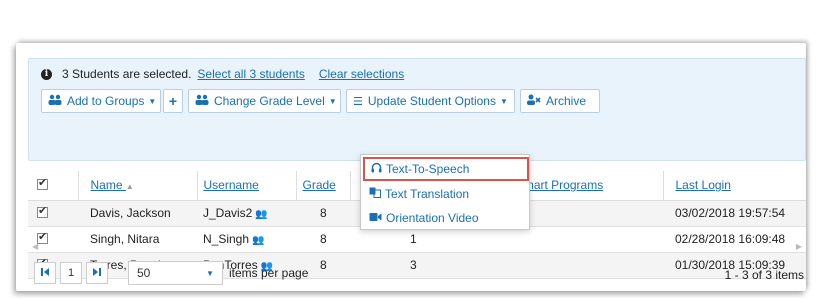  What do you see at coordinates (269, 101) in the screenshot?
I see `change-grade-level-label: Change Grade Level` at bounding box center [269, 101].